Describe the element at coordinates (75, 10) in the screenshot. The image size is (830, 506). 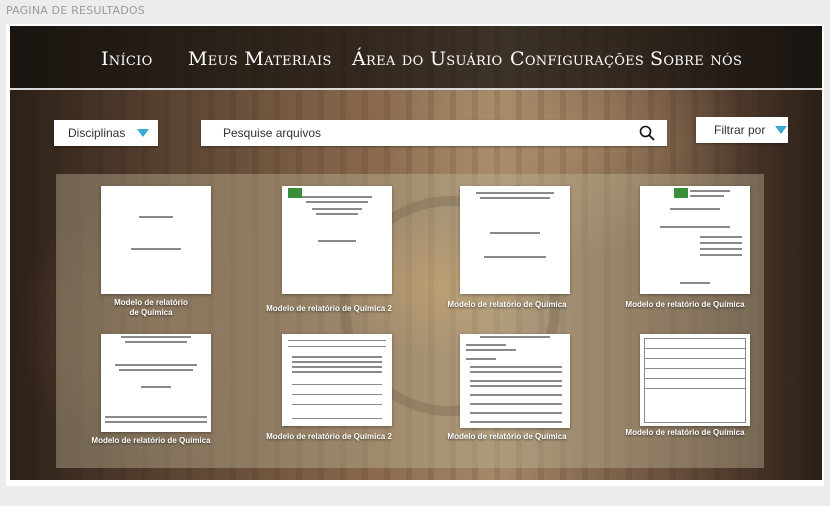
I see `page-label: PAGINA DE RESULTADOS` at that location.